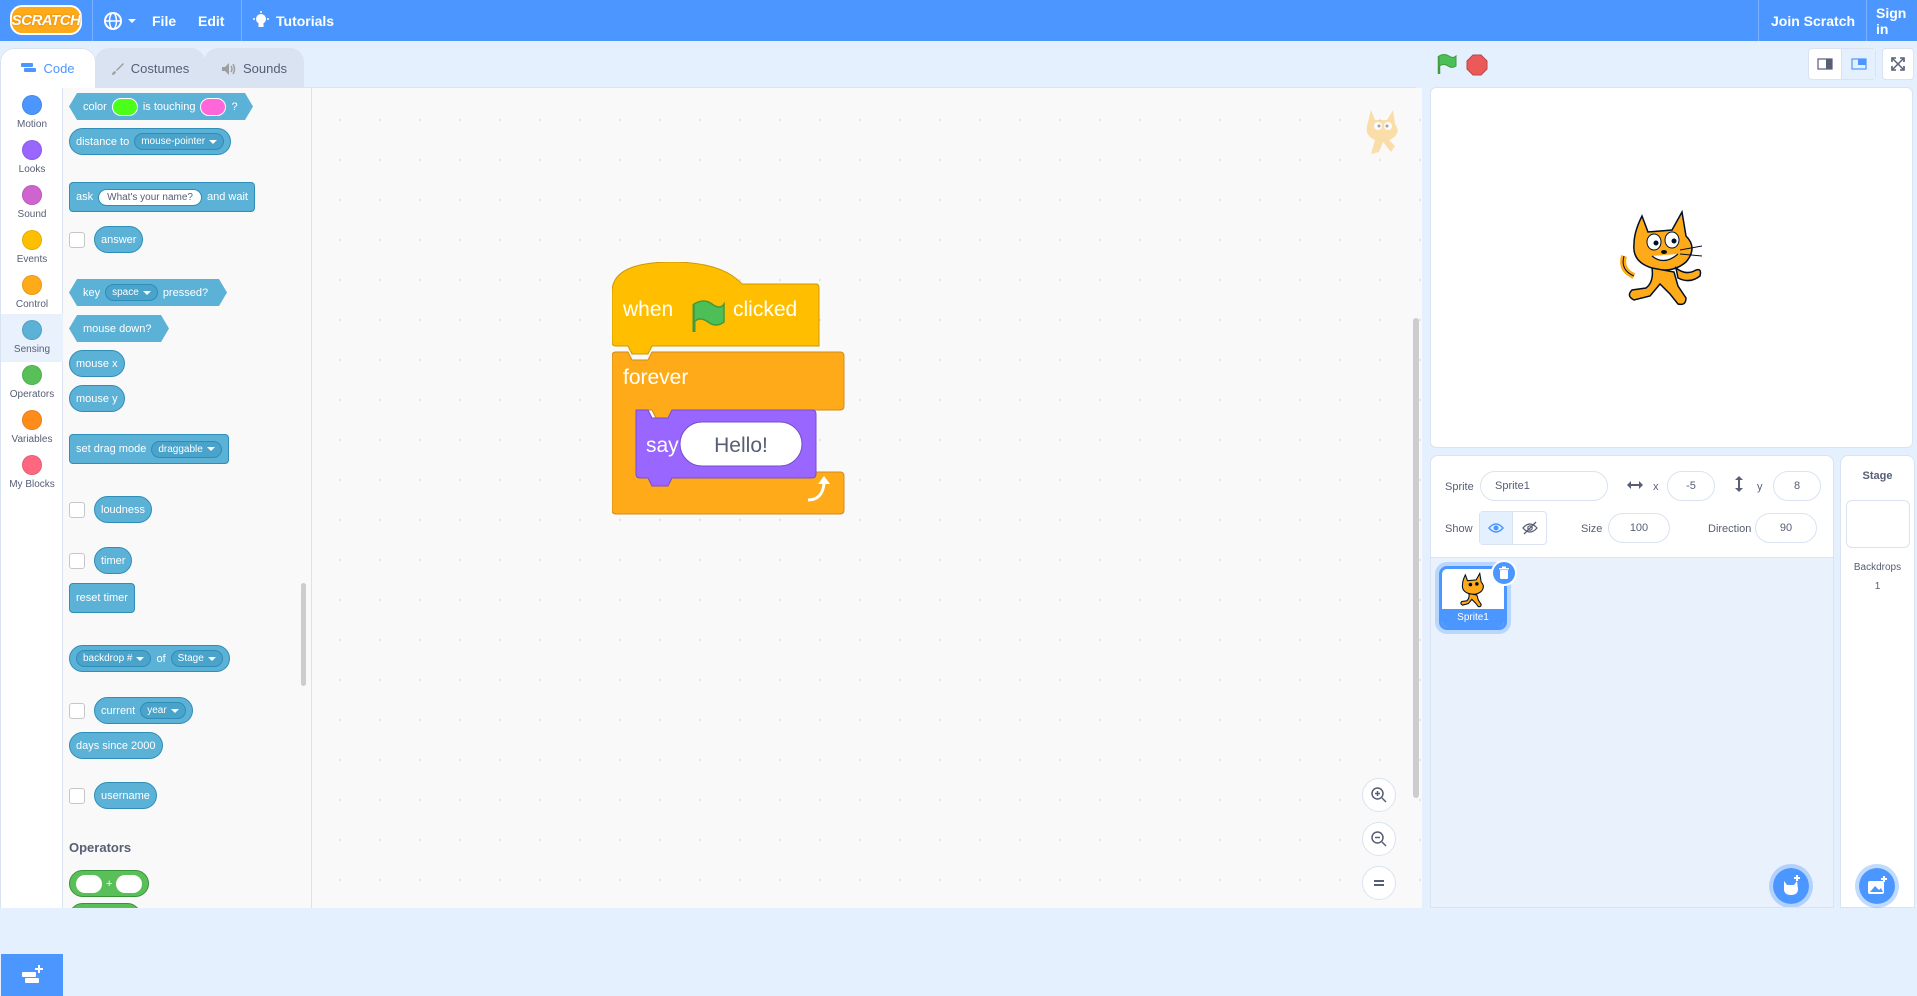  What do you see at coordinates (261, 18) in the screenshot?
I see `lightbulb-icon` at bounding box center [261, 18].